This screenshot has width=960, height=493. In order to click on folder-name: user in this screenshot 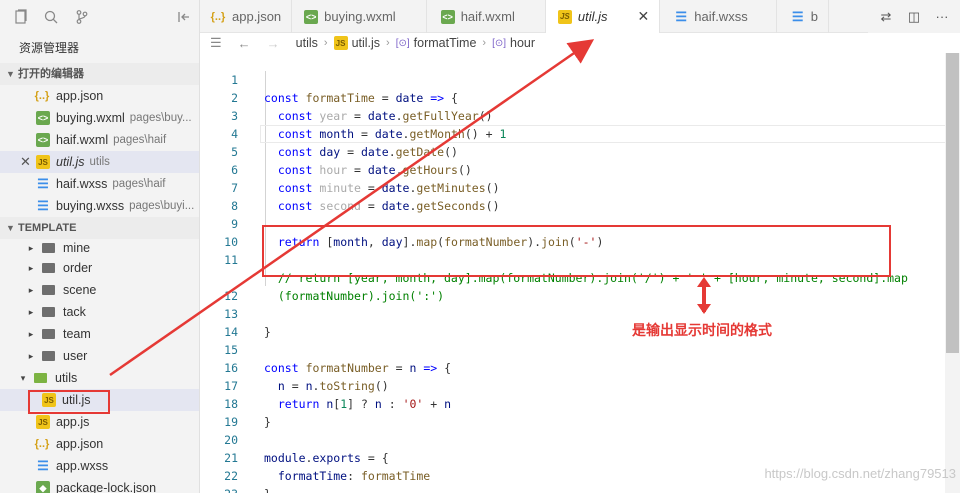, I will do `click(75, 356)`.